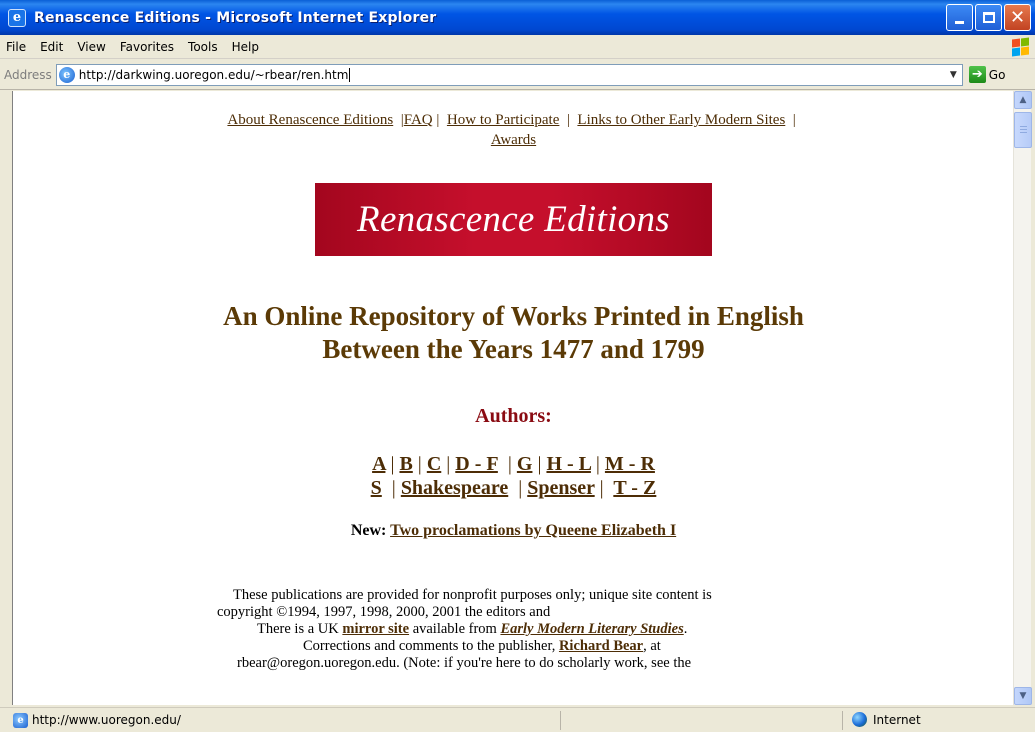 The image size is (1035, 732). What do you see at coordinates (51, 47) in the screenshot?
I see `menu-edit: Edit` at bounding box center [51, 47].